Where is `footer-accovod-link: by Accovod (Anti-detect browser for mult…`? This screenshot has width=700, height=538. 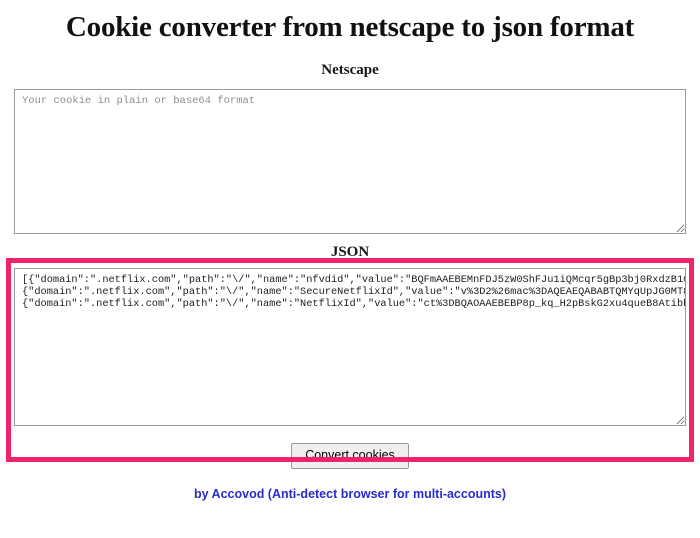 footer-accovod-link: by Accovod (Anti-detect browser for mult… is located at coordinates (350, 494).